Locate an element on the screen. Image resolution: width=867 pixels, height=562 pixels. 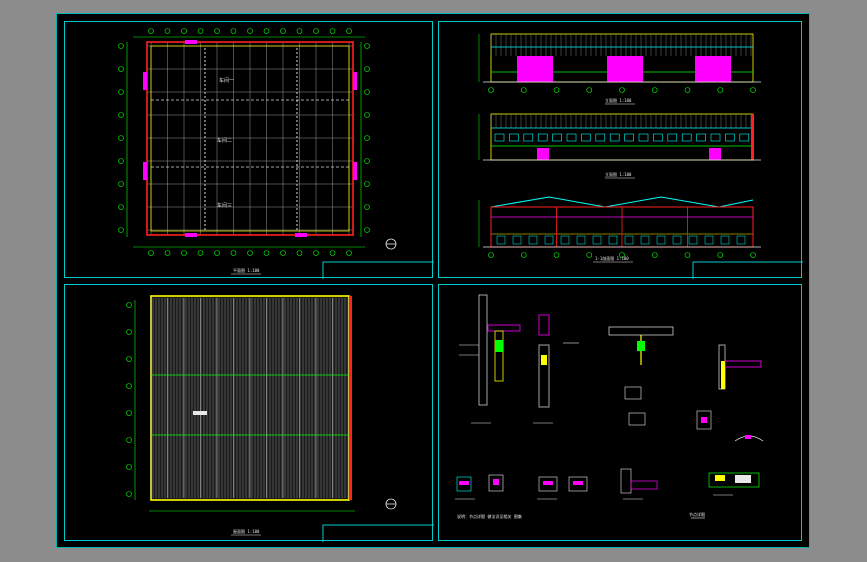
svg-text: 车间一 is located at coordinates (226, 80).